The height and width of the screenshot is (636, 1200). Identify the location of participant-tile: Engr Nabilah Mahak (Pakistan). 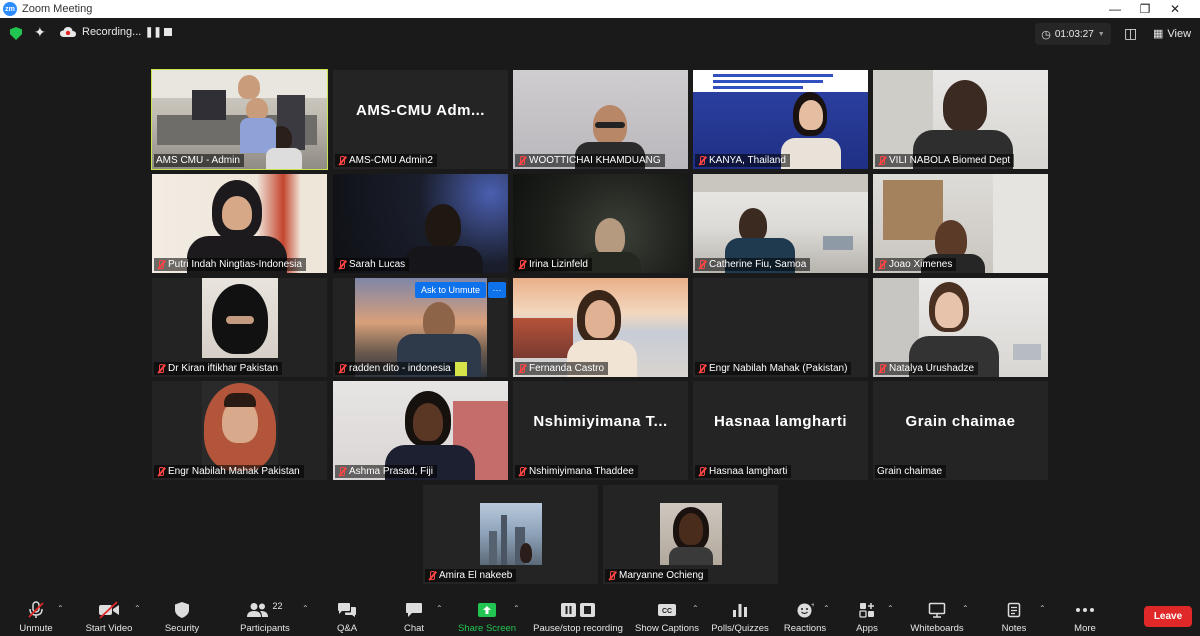
(780, 327).